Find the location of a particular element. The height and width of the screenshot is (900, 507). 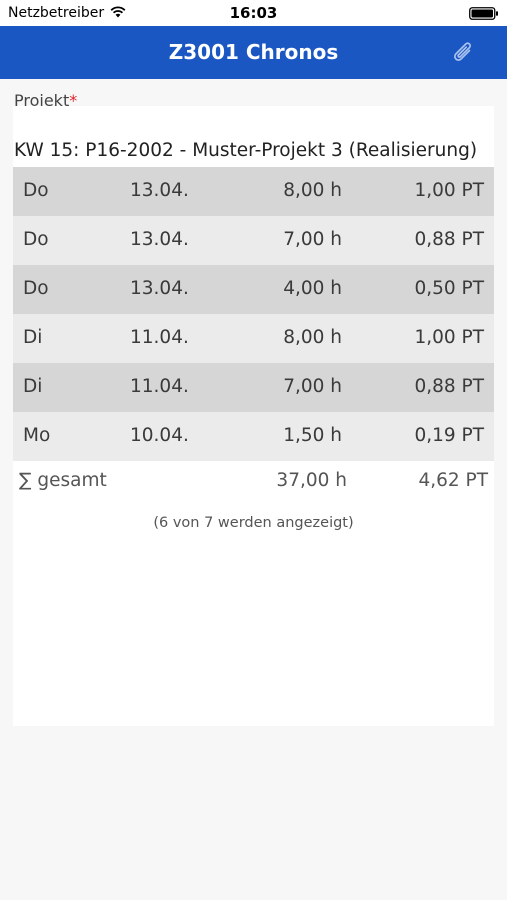

entry-person-days: 0,19 PT is located at coordinates (449, 435).